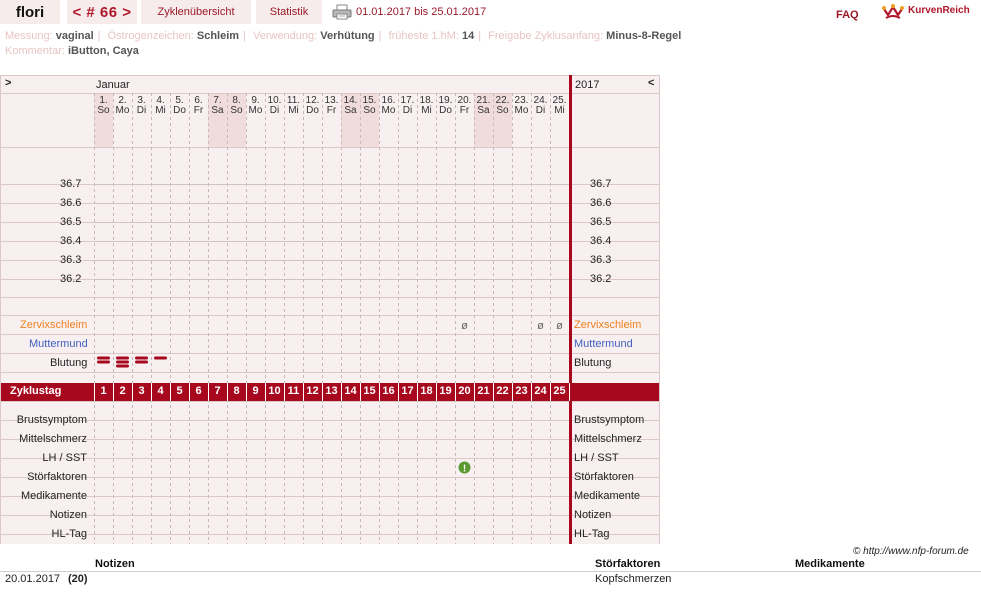 The height and width of the screenshot is (603, 981). I want to click on cycle-day-label: Zyklustag, so click(36, 391).